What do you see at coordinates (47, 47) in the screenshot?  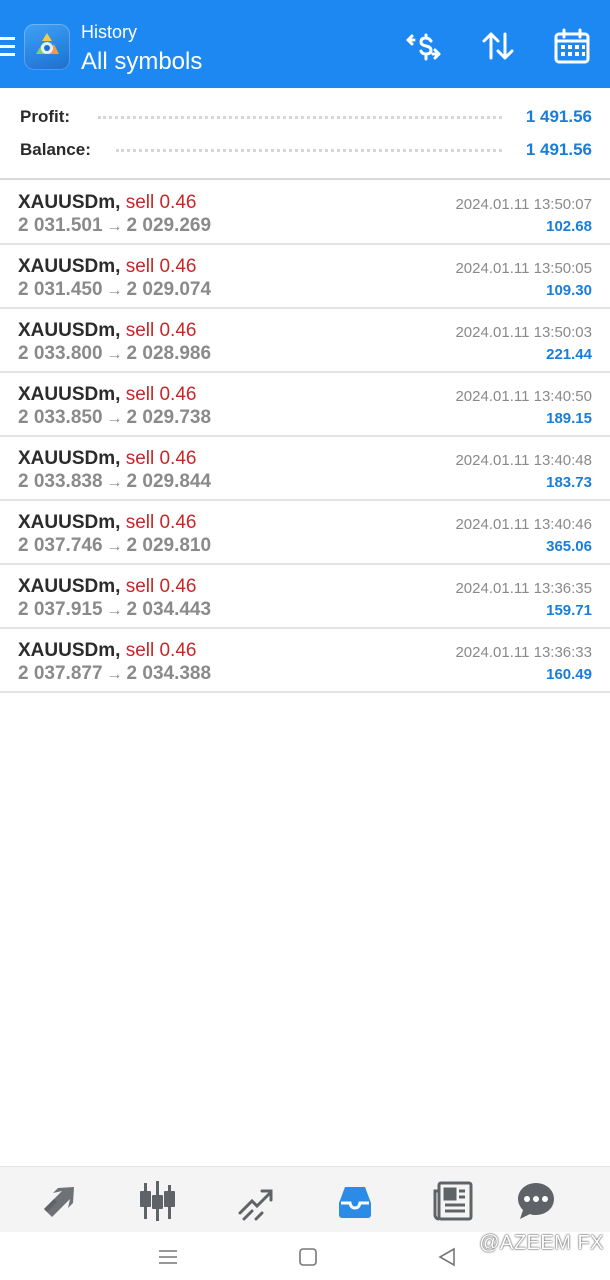 I see `metatrader-logo` at bounding box center [47, 47].